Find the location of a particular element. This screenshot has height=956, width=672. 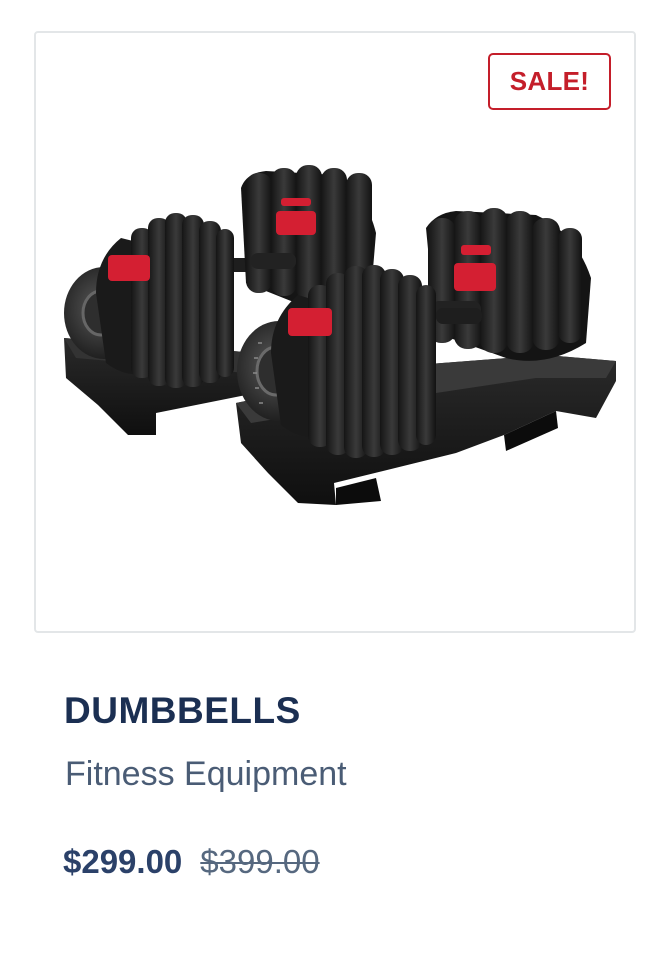

product-category: Fitness Equipment is located at coordinates (206, 774).